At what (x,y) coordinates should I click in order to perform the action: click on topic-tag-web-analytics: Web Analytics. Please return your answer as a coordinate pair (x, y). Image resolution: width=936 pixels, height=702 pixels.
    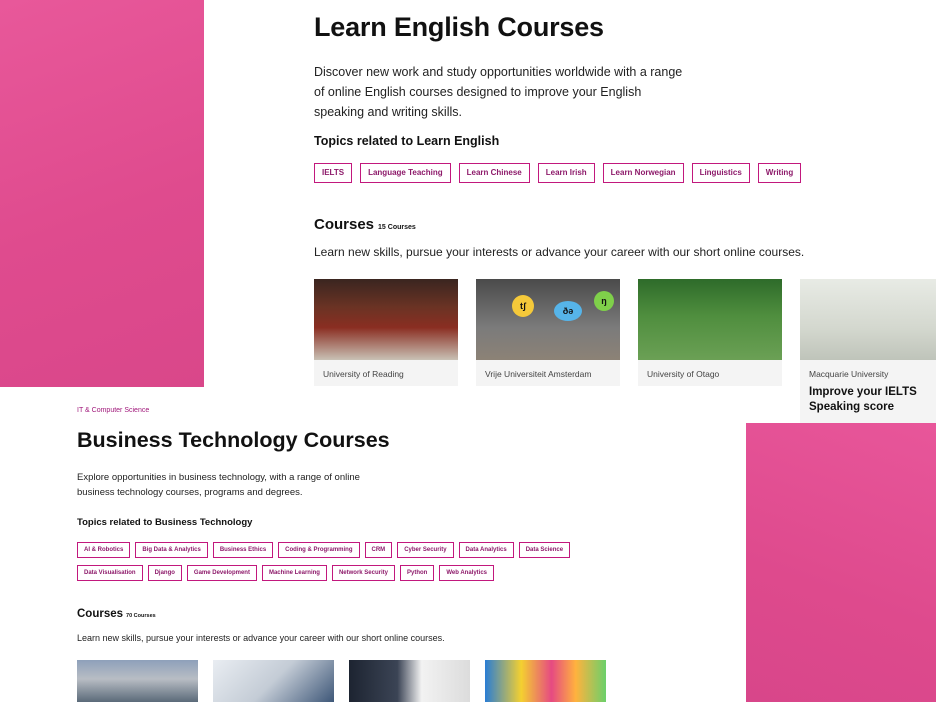
    Looking at the image, I should click on (467, 573).